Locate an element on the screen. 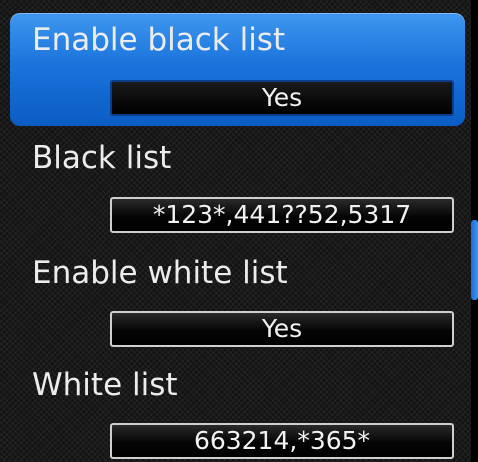  enable-black-list-label: Enable black list is located at coordinates (159, 40).